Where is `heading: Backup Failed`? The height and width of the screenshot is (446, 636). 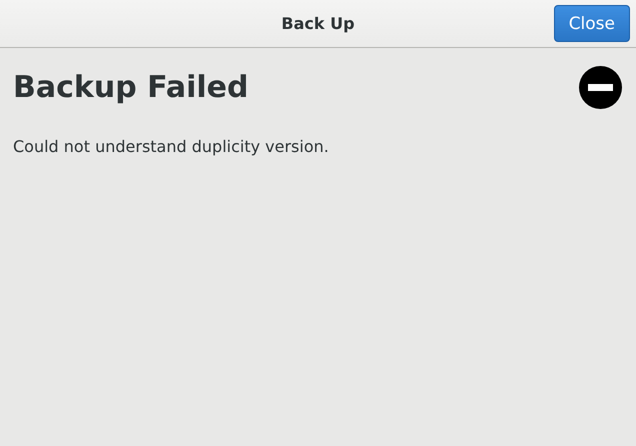 heading: Backup Failed is located at coordinates (130, 87).